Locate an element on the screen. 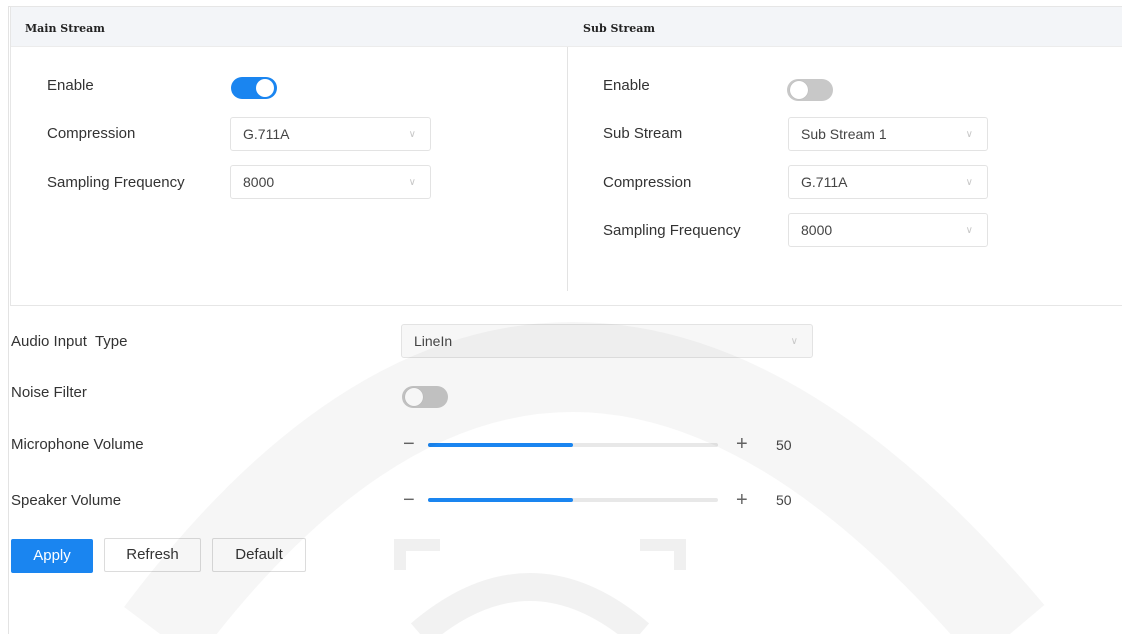 Image resolution: width=1122 pixels, height=634 pixels. sub-compression-value: G.711A is located at coordinates (824, 182).